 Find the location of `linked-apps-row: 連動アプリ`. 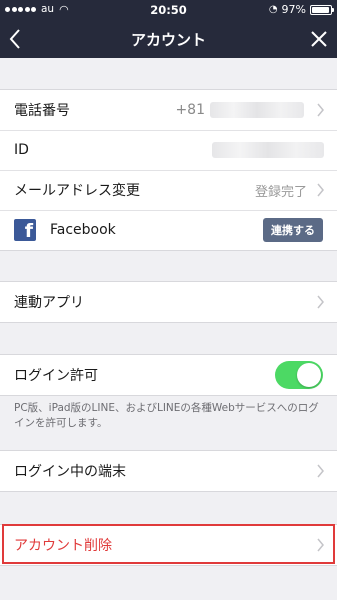

linked-apps-row: 連動アプリ is located at coordinates (168, 302).